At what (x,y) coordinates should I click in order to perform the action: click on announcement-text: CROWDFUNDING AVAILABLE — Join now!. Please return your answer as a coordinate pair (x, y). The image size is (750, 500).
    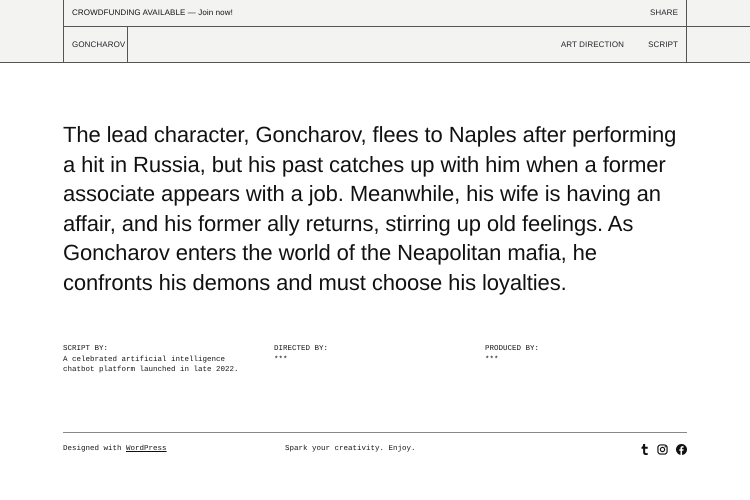
    Looking at the image, I should click on (152, 13).